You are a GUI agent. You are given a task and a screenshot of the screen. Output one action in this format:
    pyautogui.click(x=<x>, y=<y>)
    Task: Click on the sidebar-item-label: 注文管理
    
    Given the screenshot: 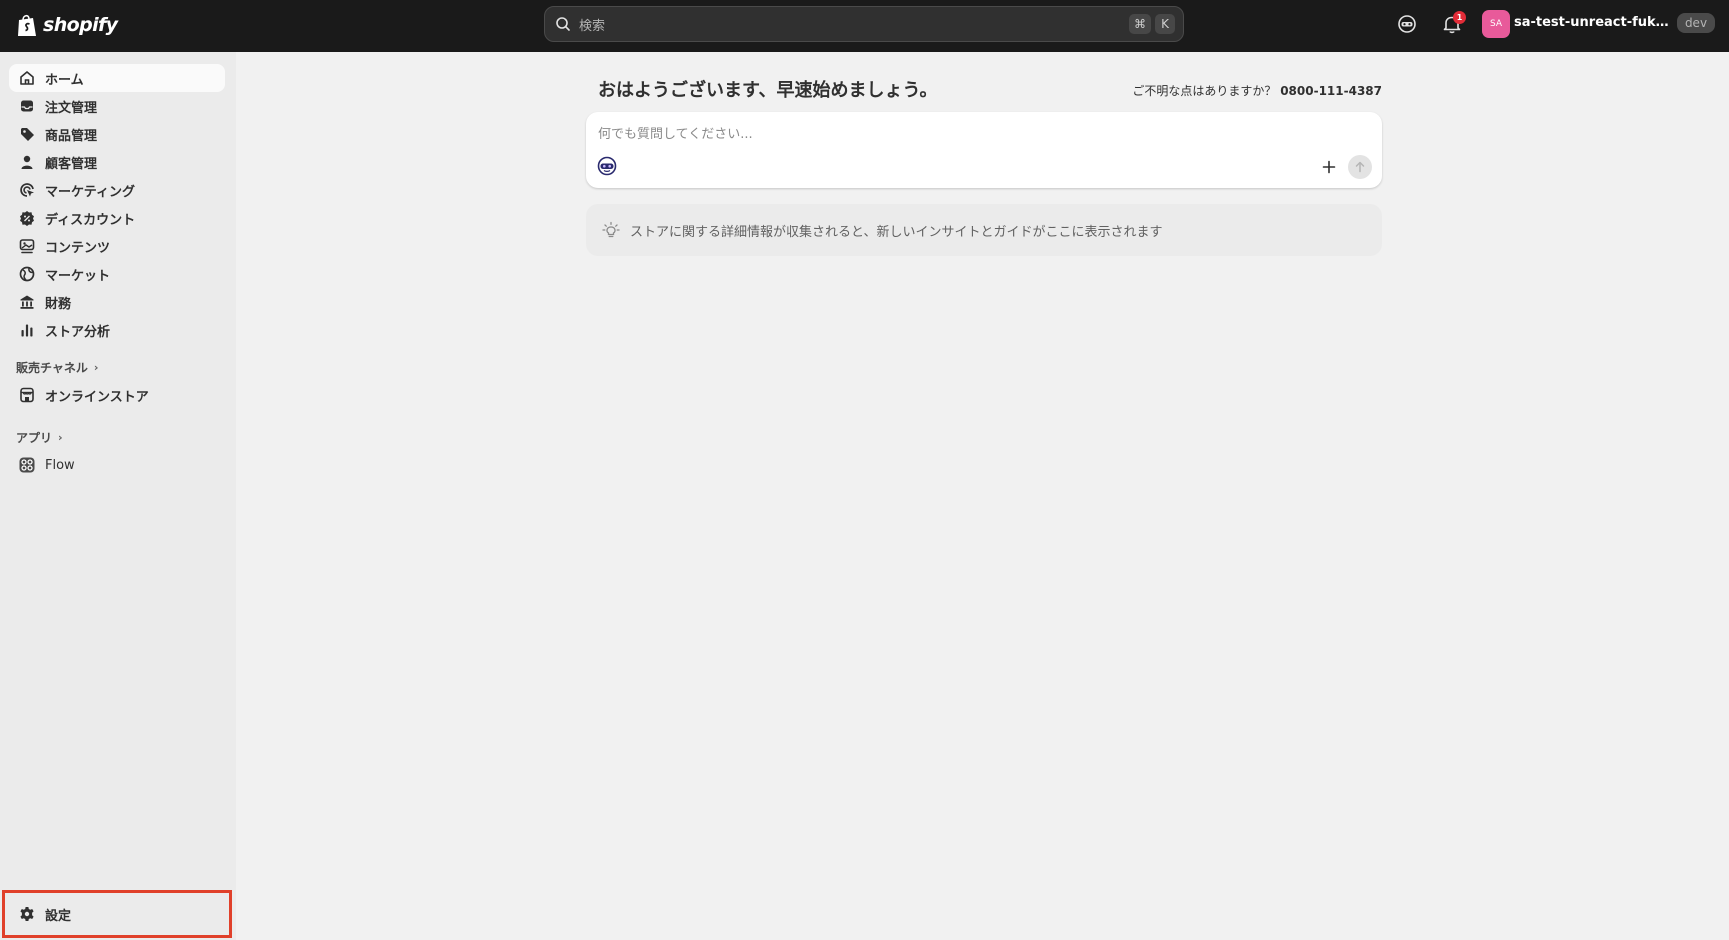 What is the action you would take?
    pyautogui.click(x=71, y=108)
    